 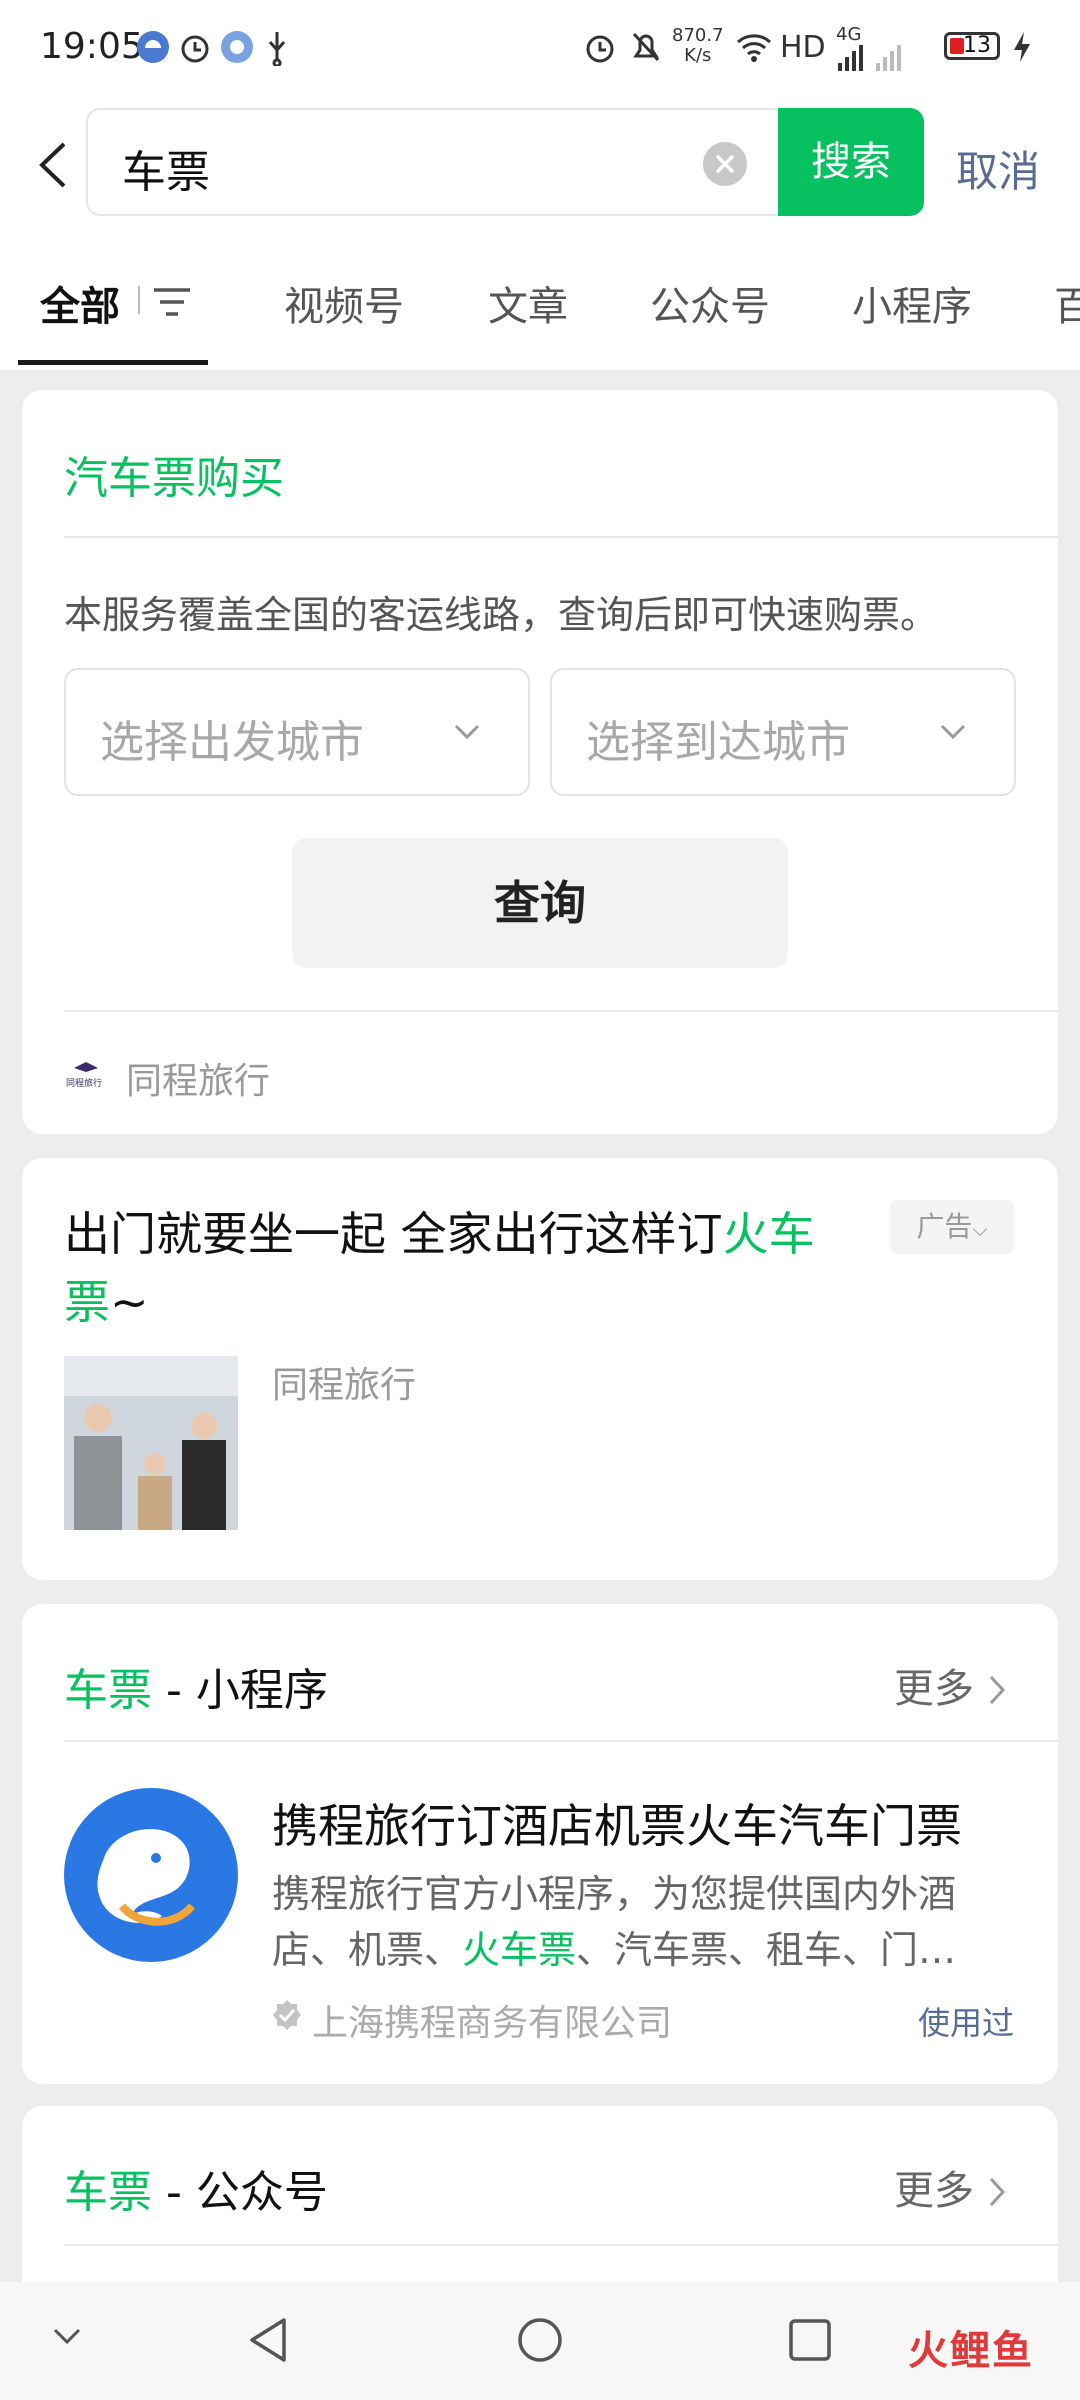 What do you see at coordinates (454, 1268) in the screenshot?
I see `ad-title: 出门就要坐一起 全家出行这样订火车 票~` at bounding box center [454, 1268].